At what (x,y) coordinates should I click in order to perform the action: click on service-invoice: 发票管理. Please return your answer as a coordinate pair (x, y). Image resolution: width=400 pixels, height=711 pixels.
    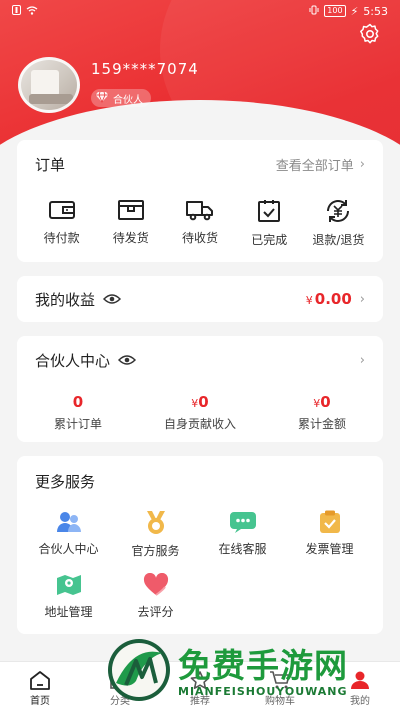
    Looking at the image, I should click on (329, 534).